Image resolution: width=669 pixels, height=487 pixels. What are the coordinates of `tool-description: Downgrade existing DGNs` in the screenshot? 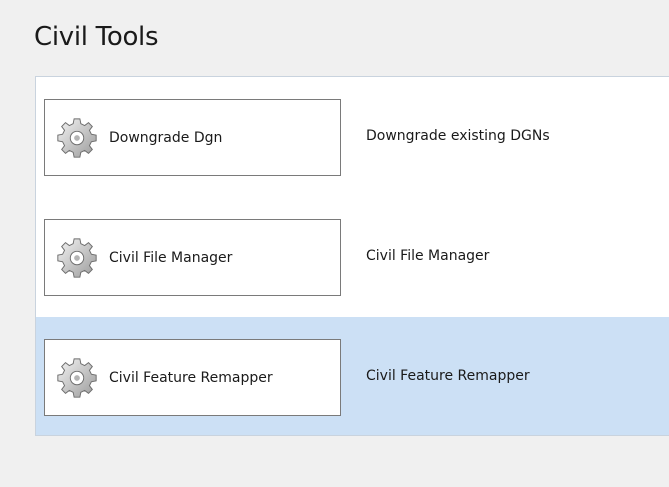 It's located at (458, 136).